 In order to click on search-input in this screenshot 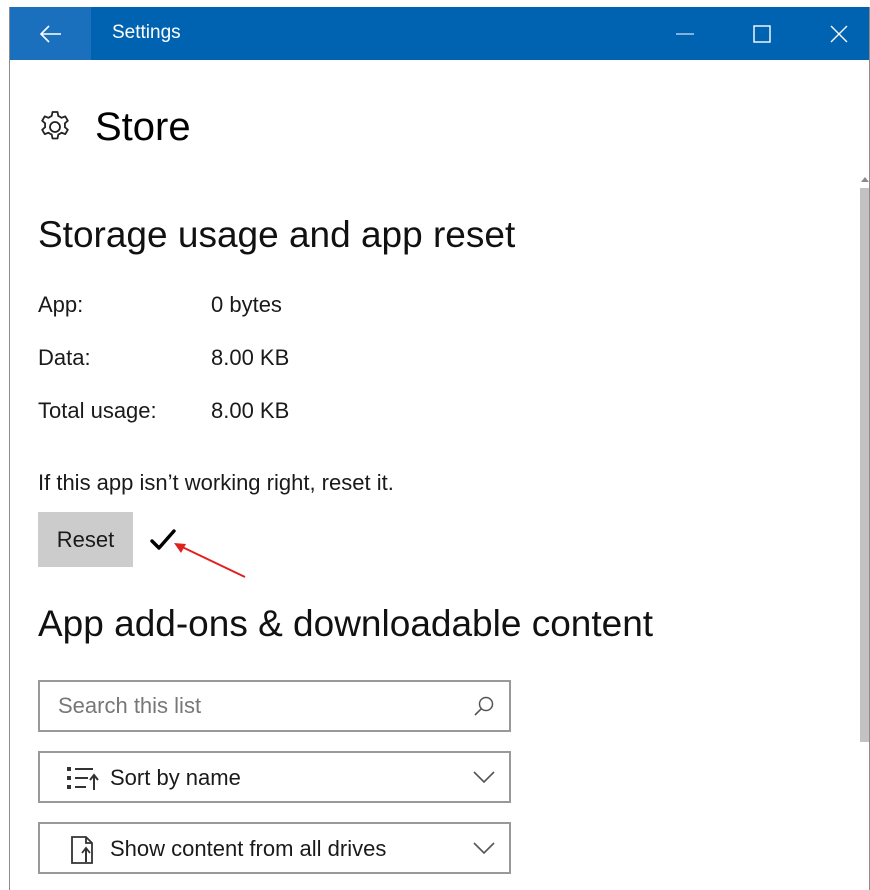, I will do `click(274, 706)`.